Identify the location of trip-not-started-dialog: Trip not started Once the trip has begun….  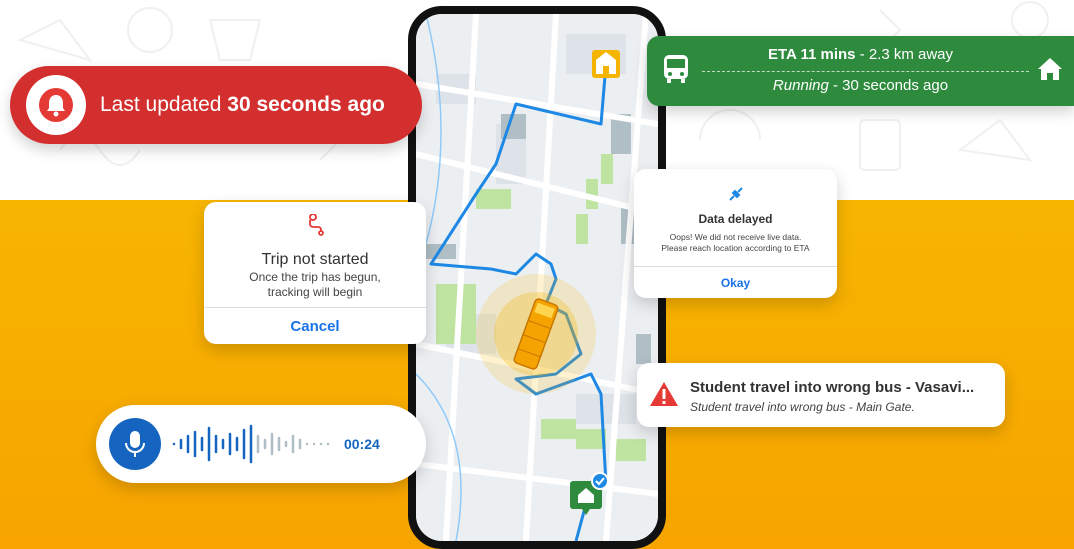
(315, 273).